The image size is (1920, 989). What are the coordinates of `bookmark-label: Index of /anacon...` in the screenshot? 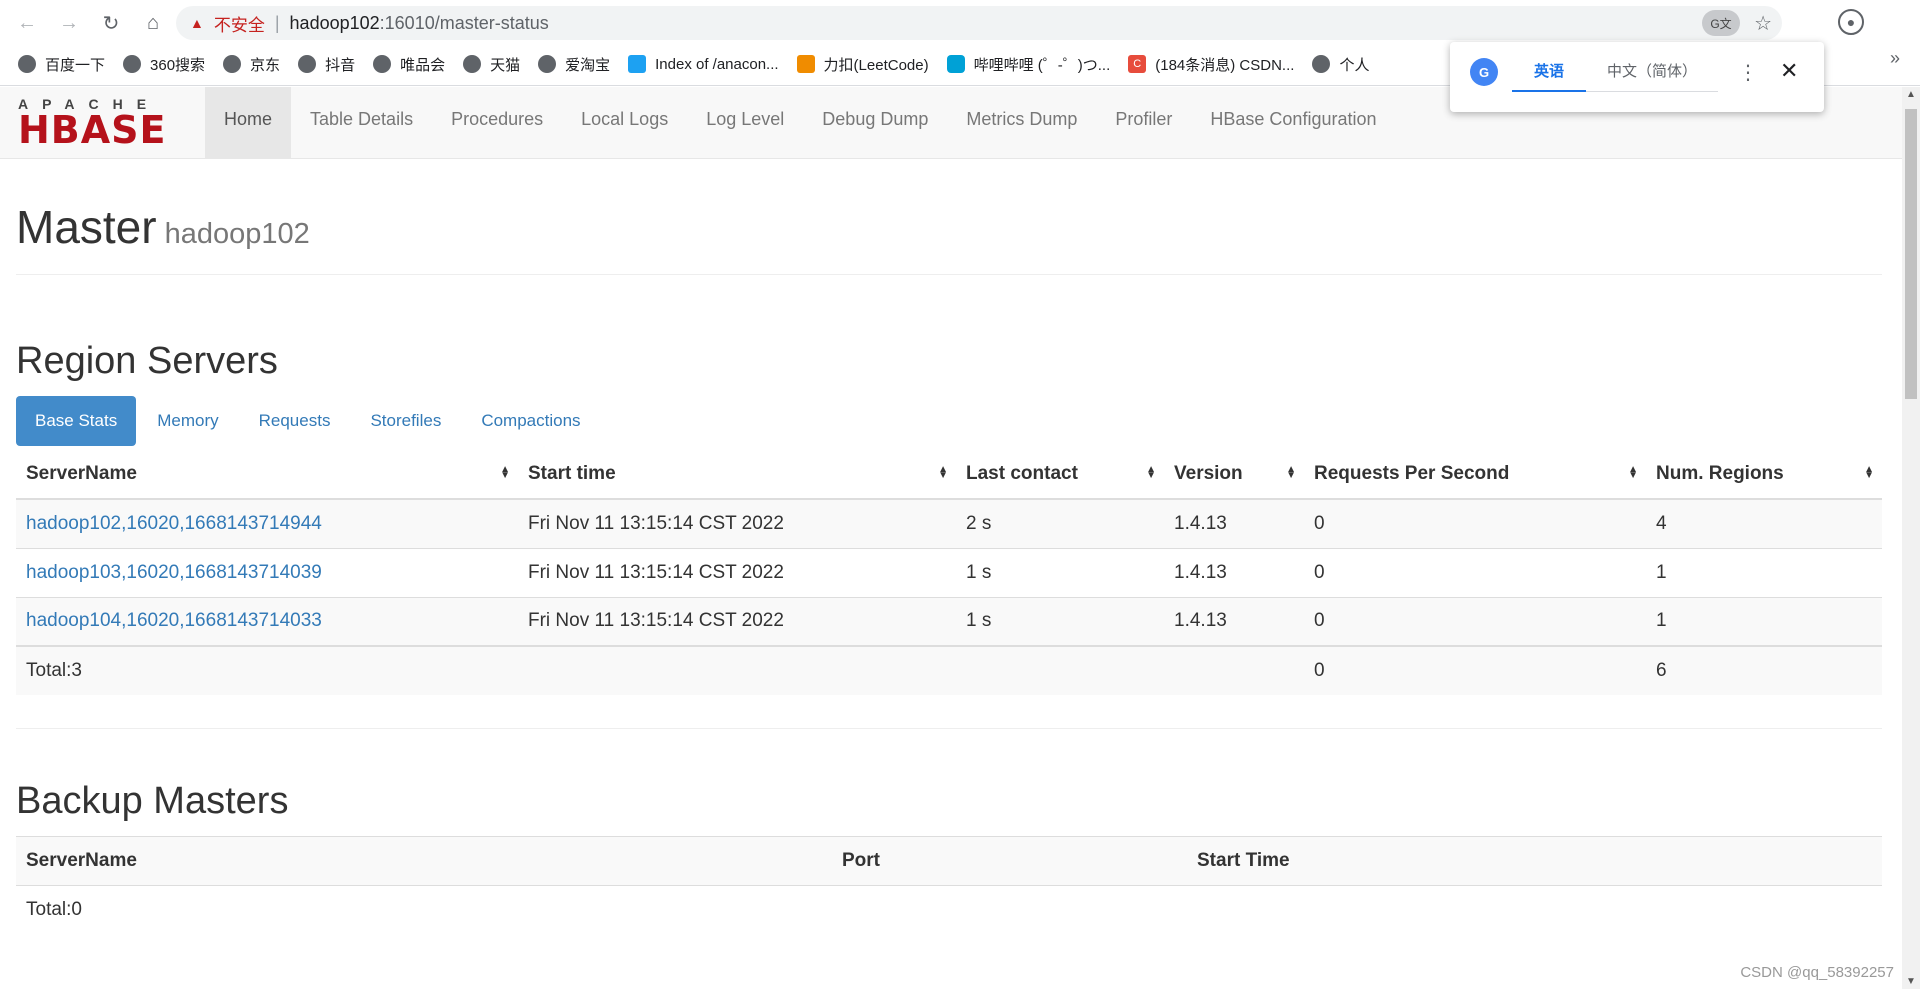 It's located at (717, 64).